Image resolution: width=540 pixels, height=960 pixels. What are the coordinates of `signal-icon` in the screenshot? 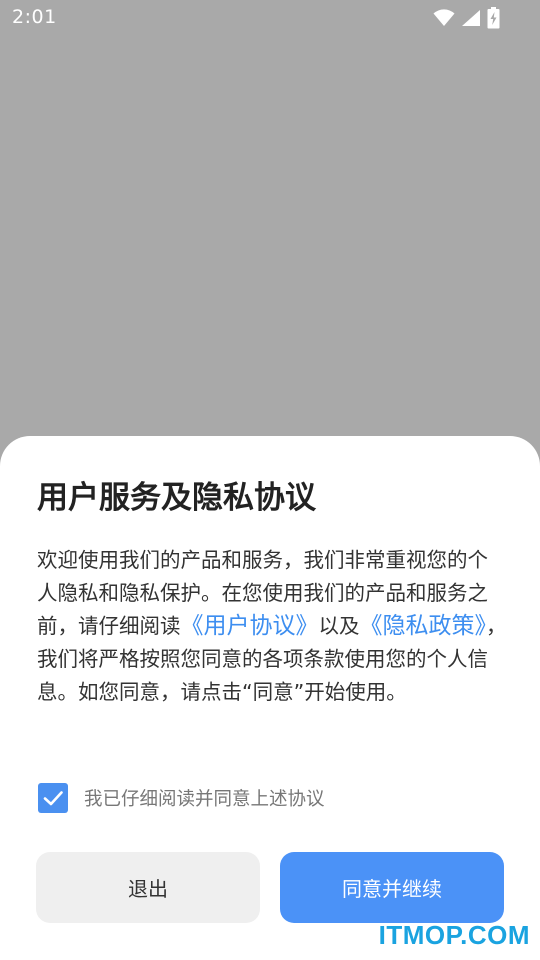 It's located at (471, 18).